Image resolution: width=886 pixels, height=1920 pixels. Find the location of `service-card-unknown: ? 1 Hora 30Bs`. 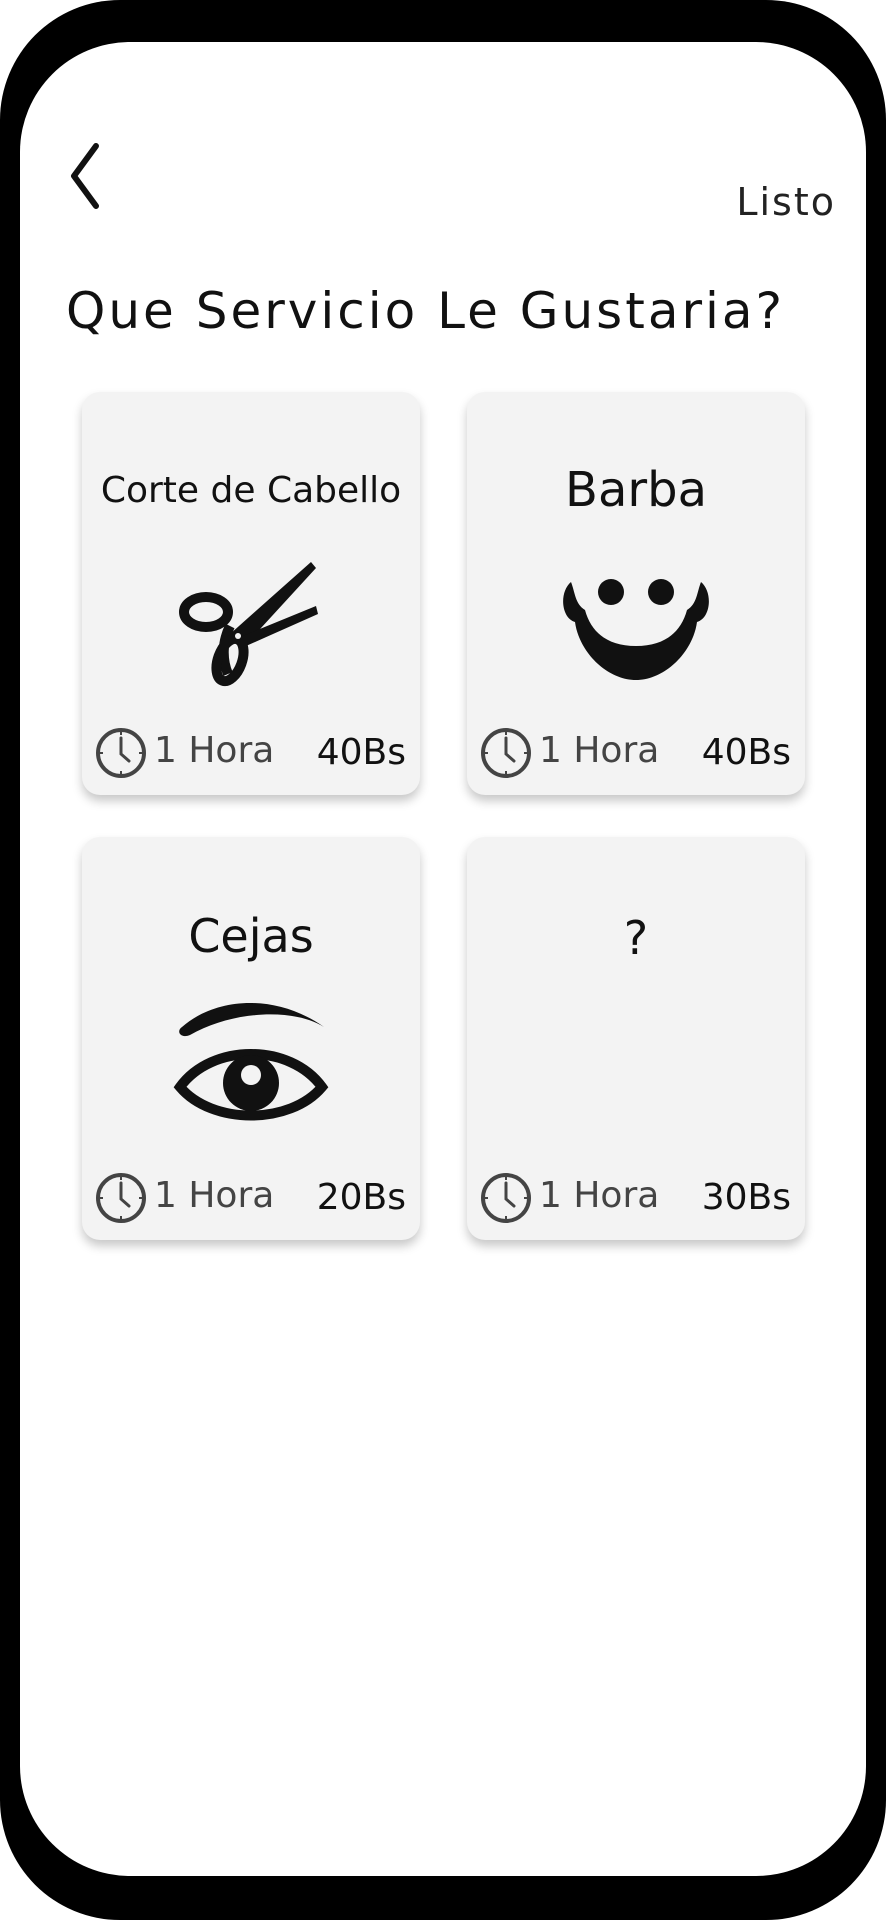

service-card-unknown: ? 1 Hora 30Bs is located at coordinates (636, 1038).